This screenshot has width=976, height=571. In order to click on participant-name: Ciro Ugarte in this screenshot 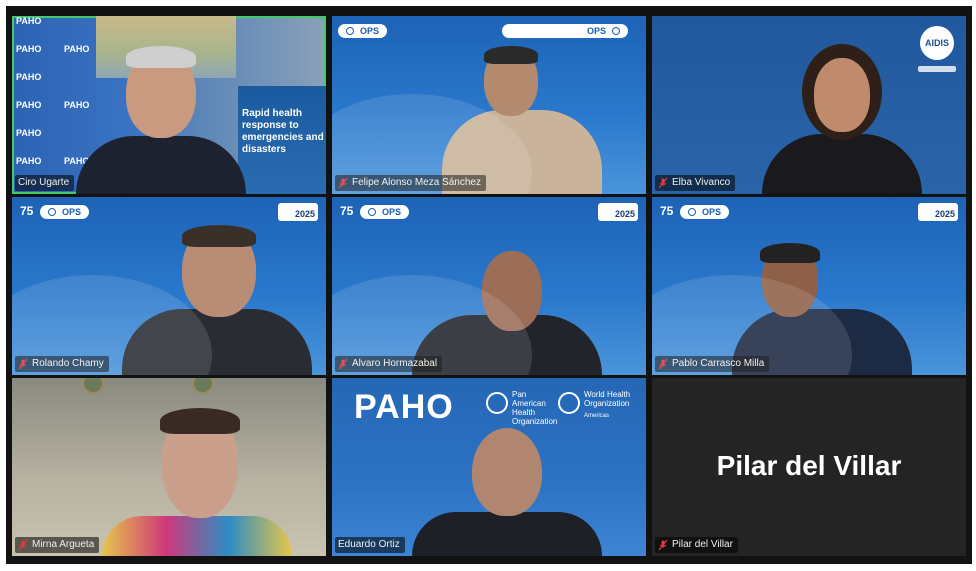, I will do `click(44, 182)`.